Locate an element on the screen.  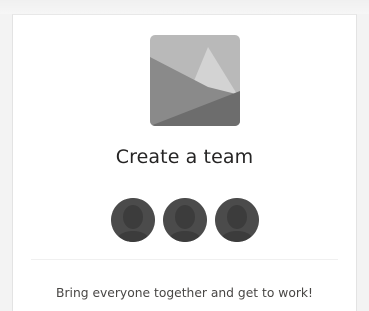
avatar-group is located at coordinates (184, 220).